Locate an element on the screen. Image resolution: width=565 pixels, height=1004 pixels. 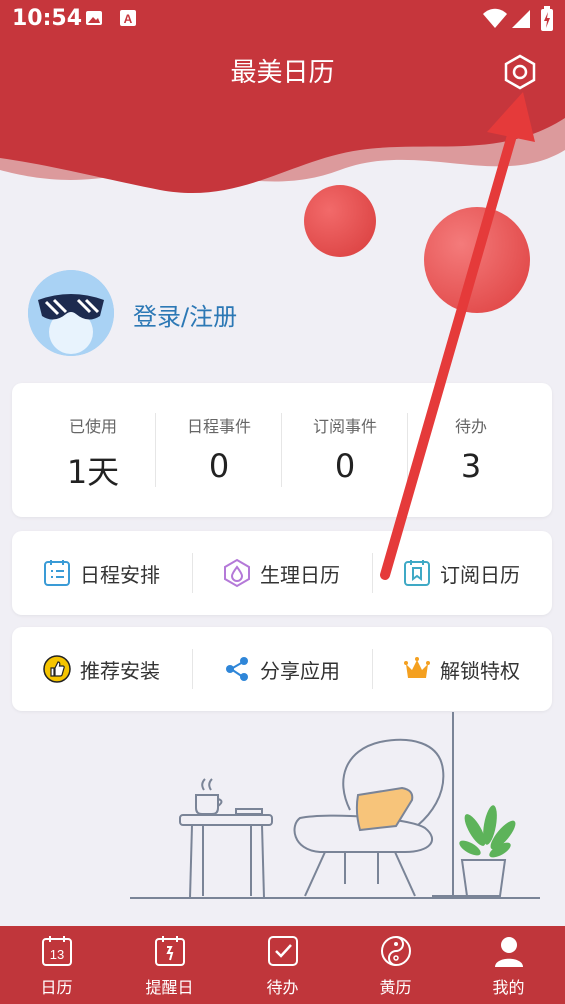
drop-icon is located at coordinates (237, 573).